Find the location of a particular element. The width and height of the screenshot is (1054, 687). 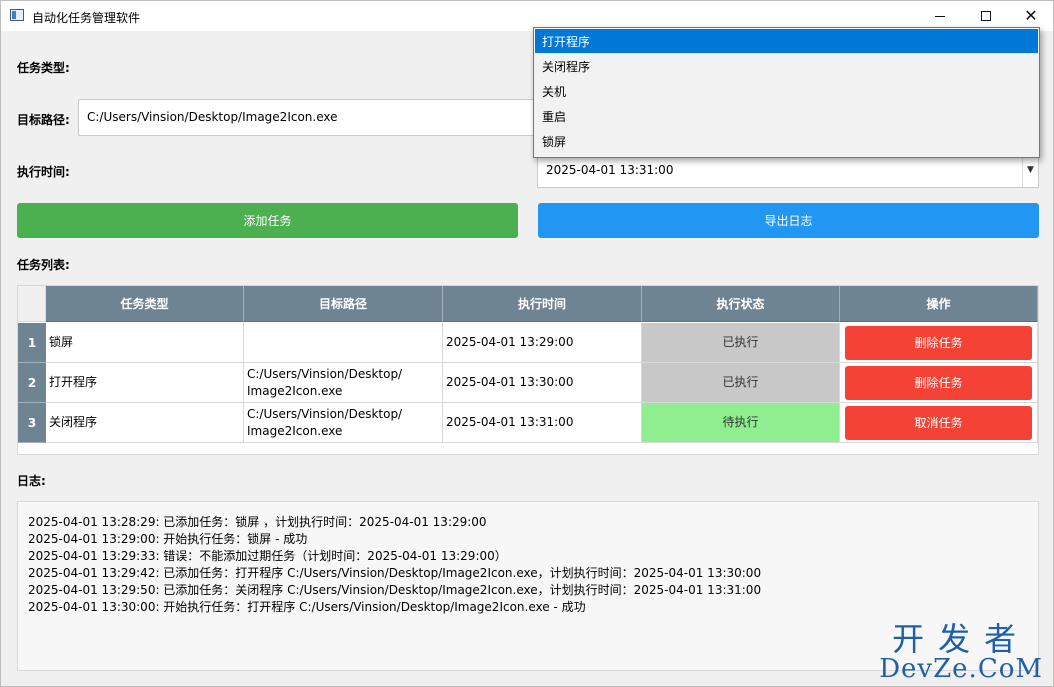

task-type-dropdown-list: 打开程序 关闭程序 关机 重启 锁屏 is located at coordinates (786, 92).